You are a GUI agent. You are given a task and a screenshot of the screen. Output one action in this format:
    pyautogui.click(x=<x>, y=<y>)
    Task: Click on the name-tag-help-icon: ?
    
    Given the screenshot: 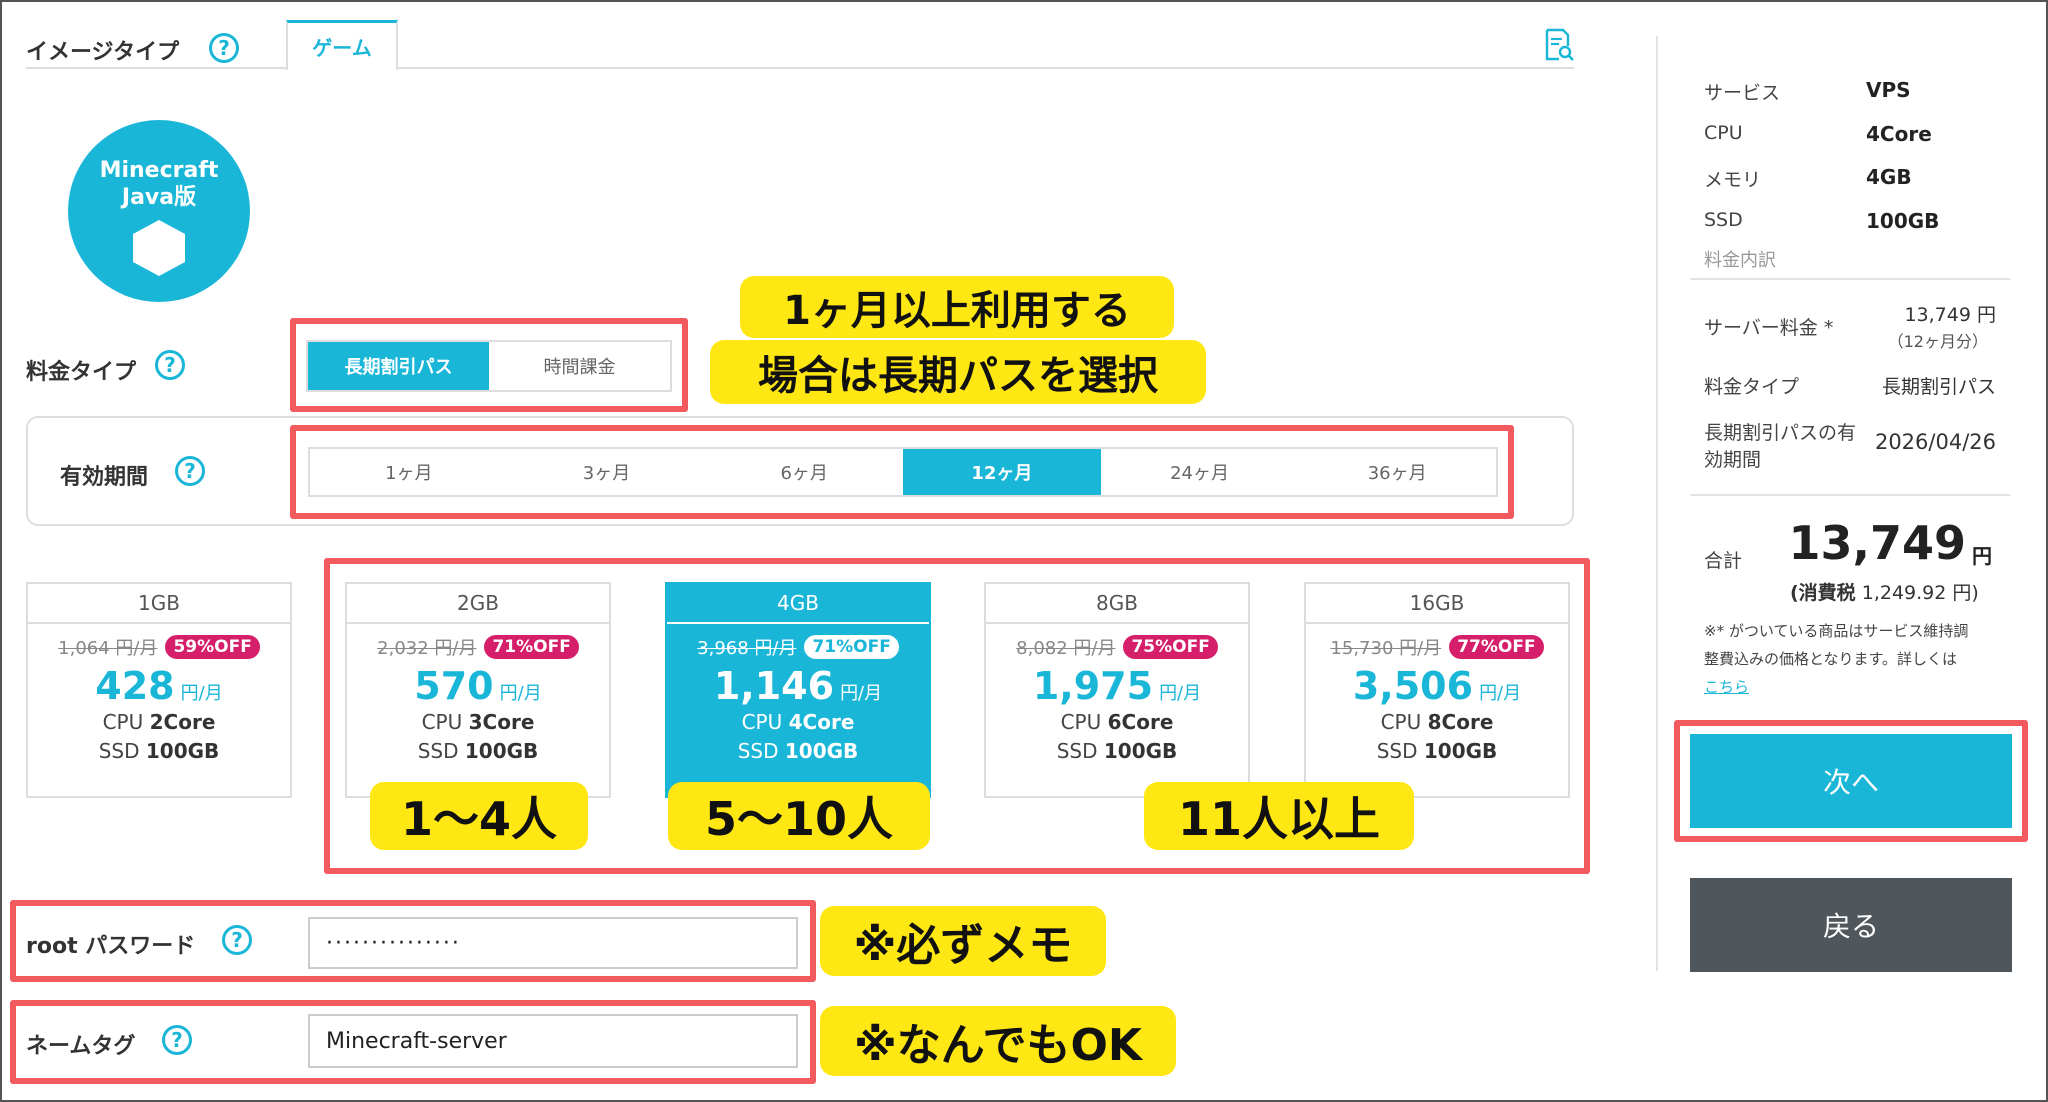 What is the action you would take?
    pyautogui.click(x=177, y=1040)
    